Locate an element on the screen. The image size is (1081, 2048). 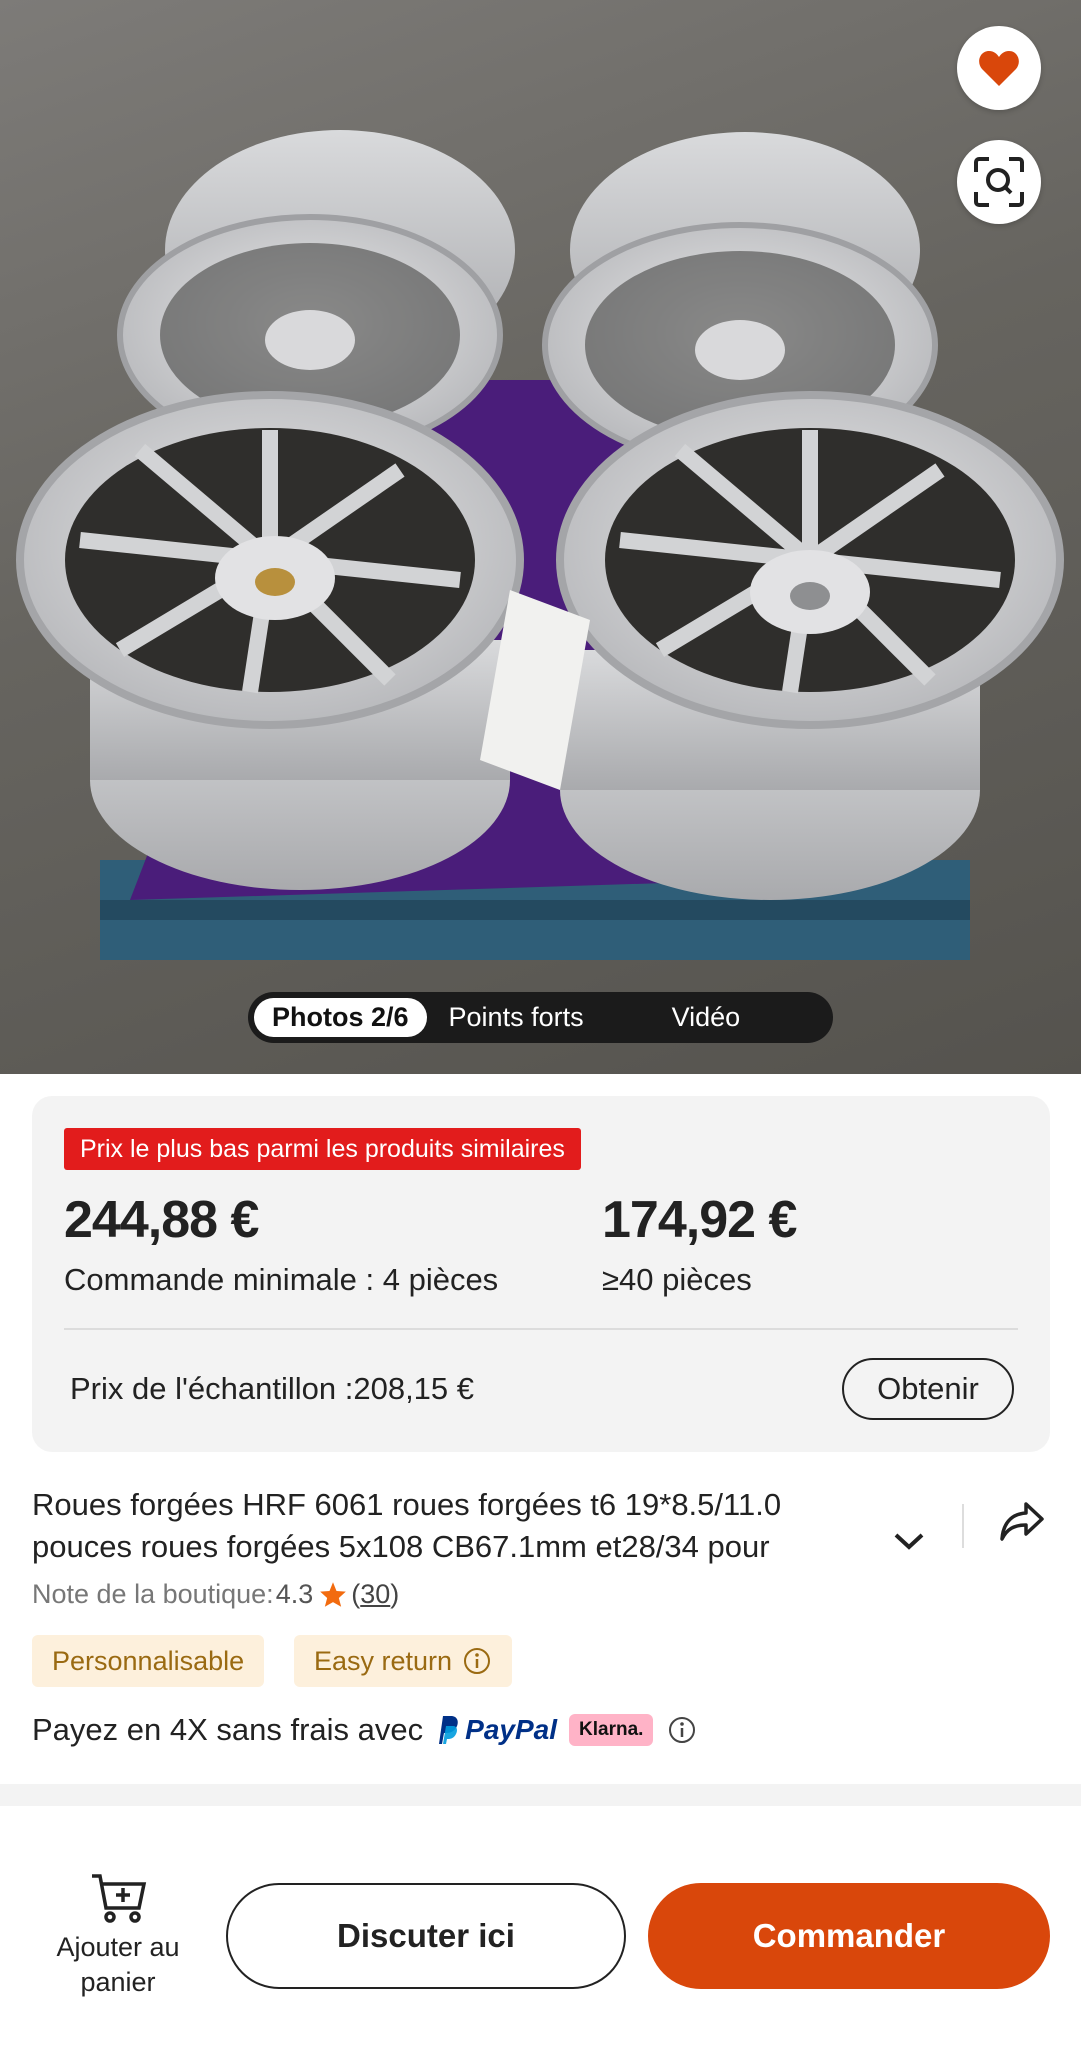
rating-value: 4.3 is located at coordinates (294, 1594).